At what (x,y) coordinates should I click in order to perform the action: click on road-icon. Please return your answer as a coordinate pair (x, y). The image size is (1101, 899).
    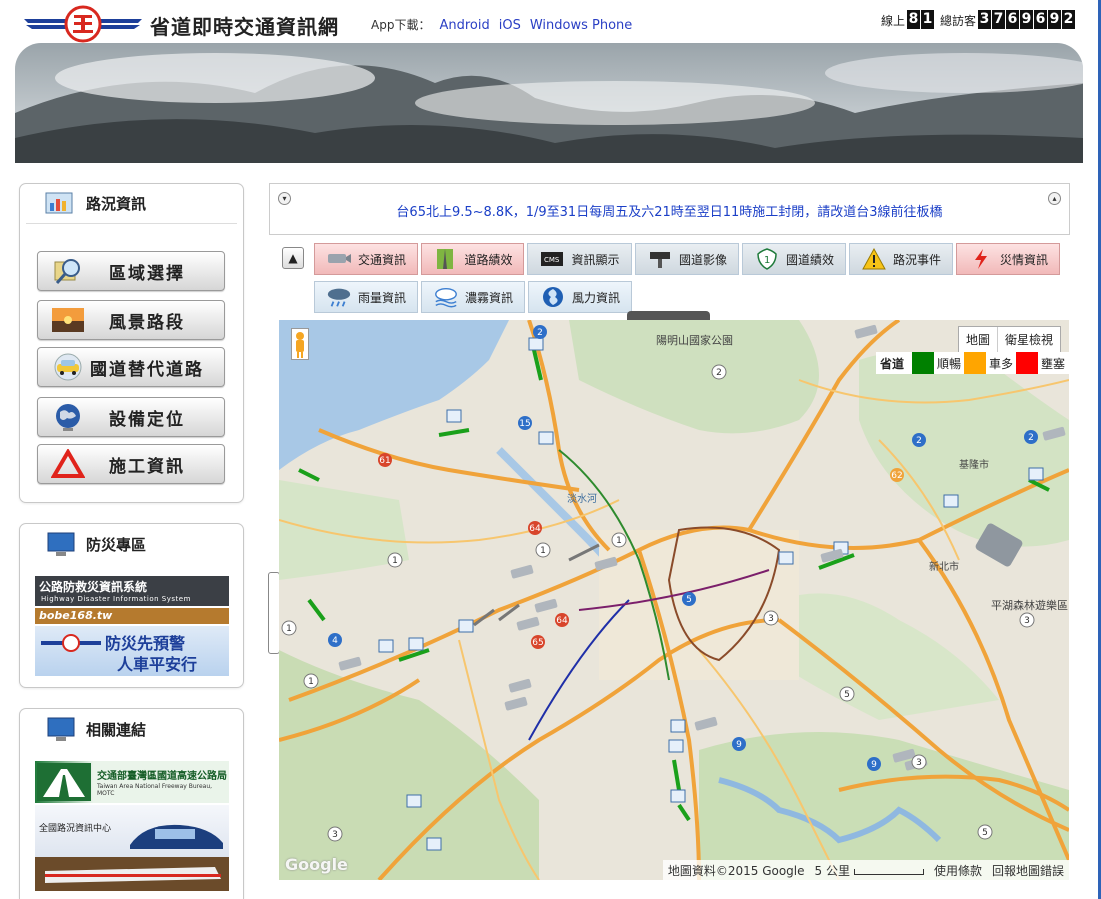
    Looking at the image, I should click on (445, 259).